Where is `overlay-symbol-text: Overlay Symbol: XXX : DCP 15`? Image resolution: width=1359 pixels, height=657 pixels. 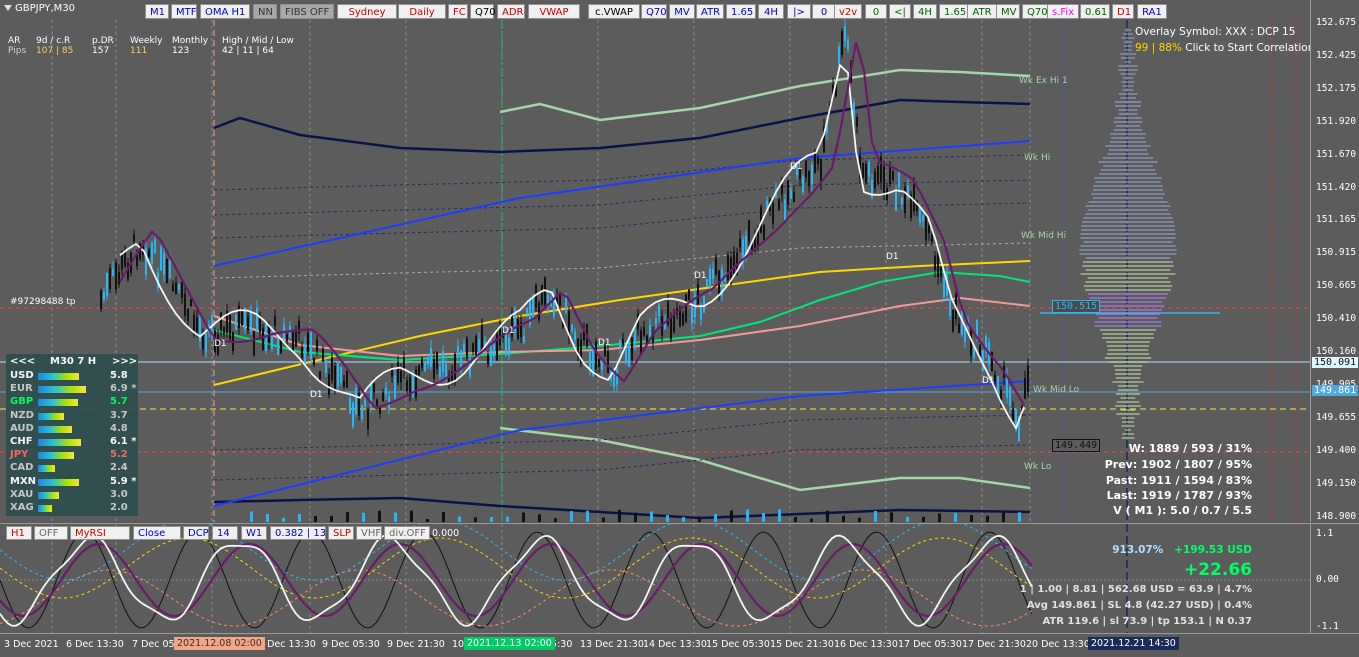
overlay-symbol-text: Overlay Symbol: XXX : DCP 15 is located at coordinates (1215, 32).